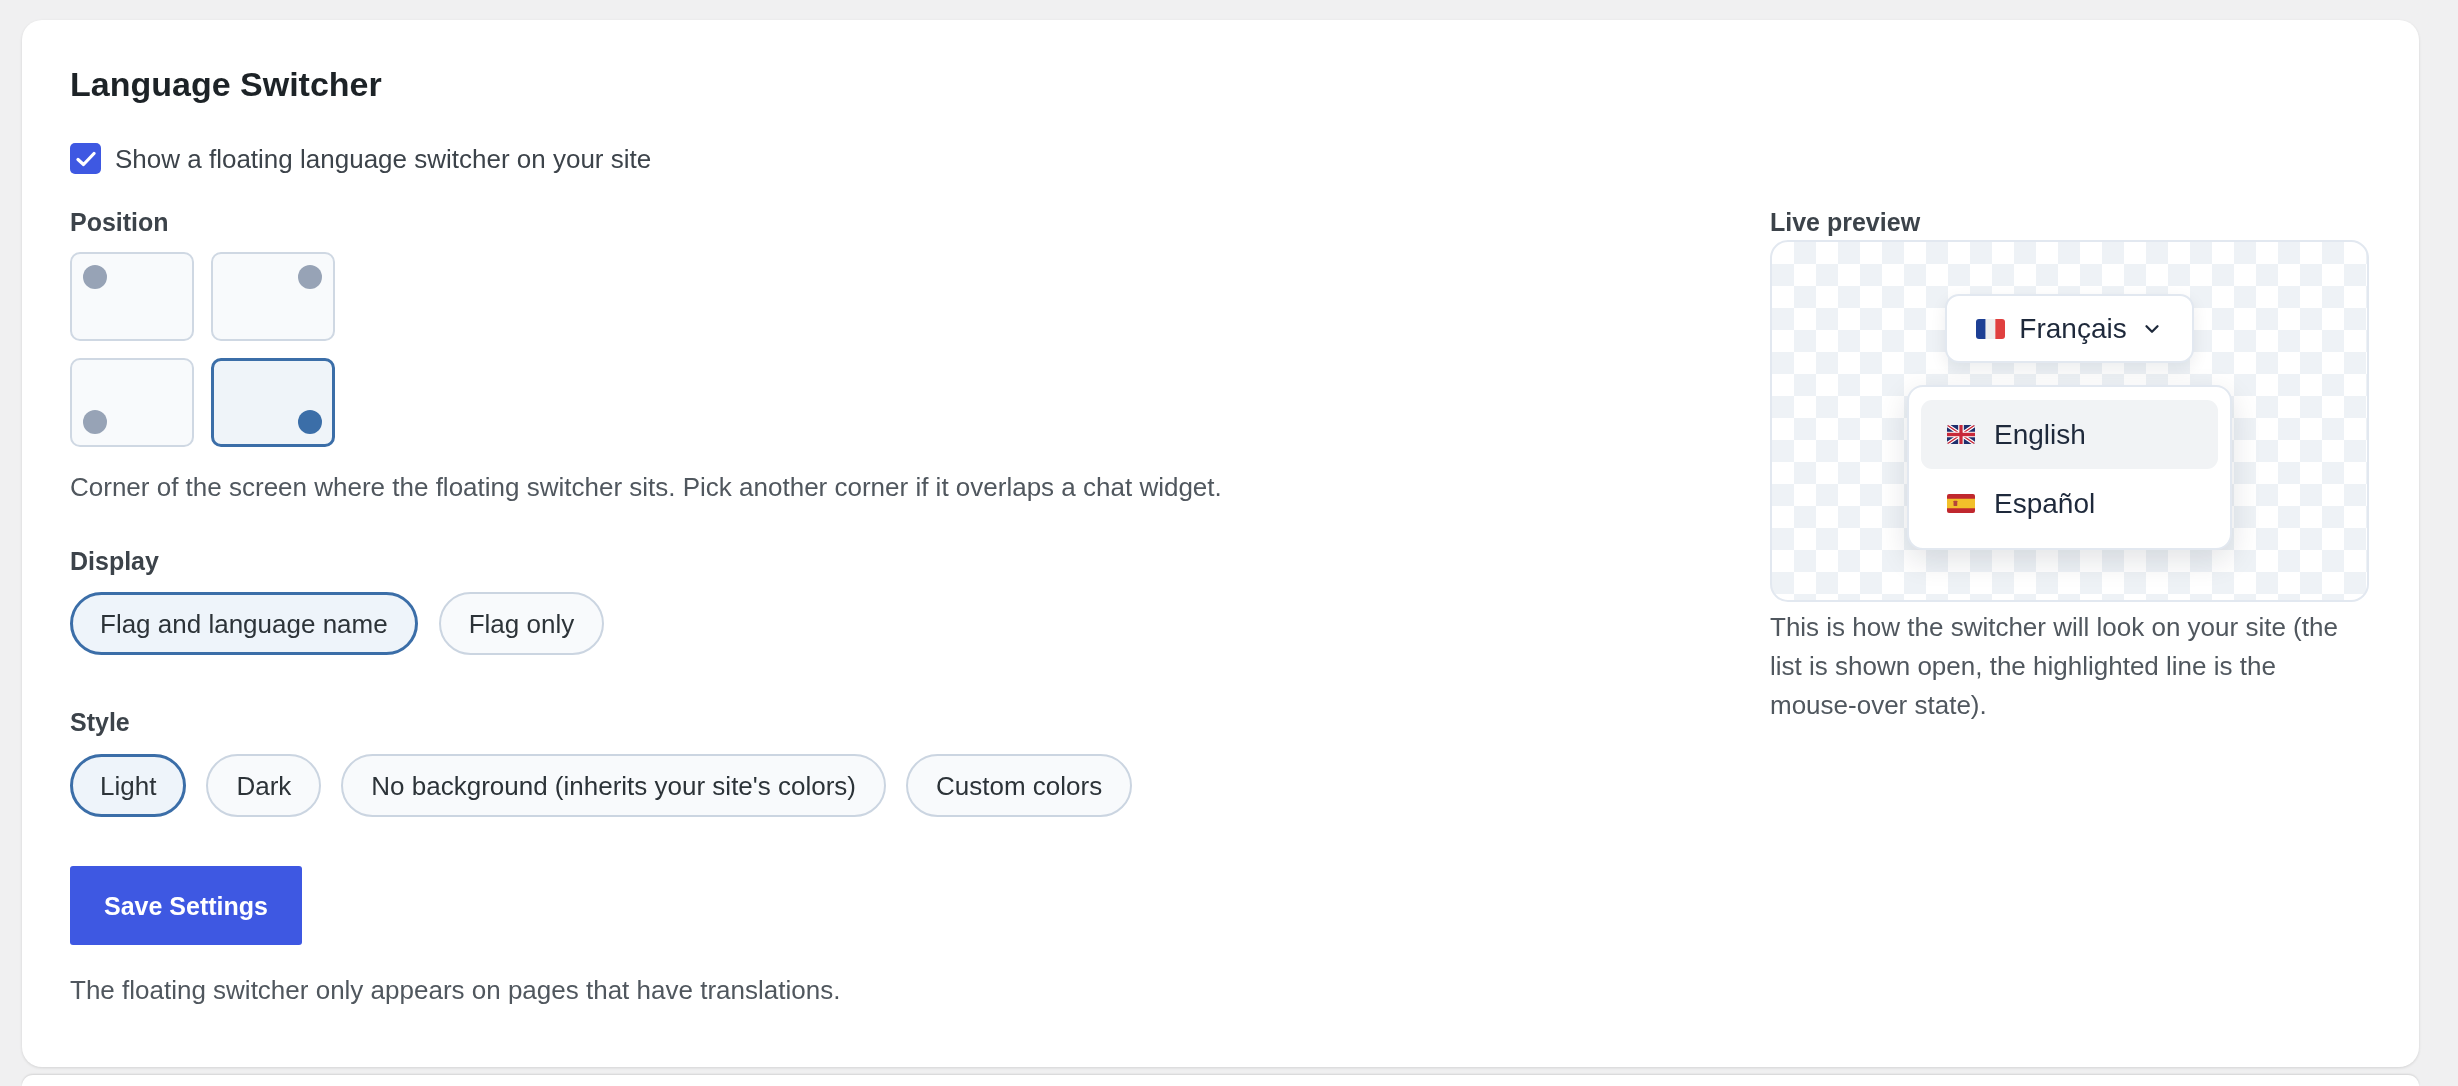 The width and height of the screenshot is (2458, 1086). What do you see at coordinates (264, 785) in the screenshot?
I see `style-option: Dark` at bounding box center [264, 785].